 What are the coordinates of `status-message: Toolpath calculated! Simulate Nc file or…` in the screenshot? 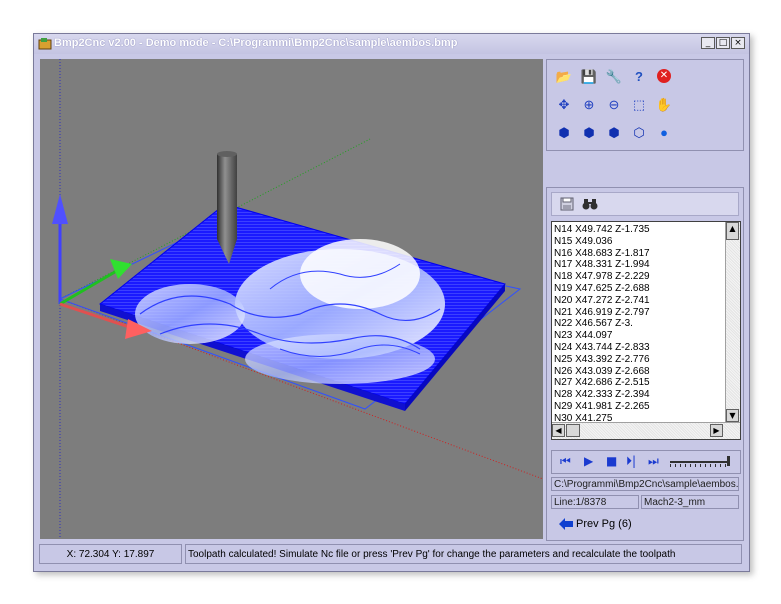 It's located at (463, 554).